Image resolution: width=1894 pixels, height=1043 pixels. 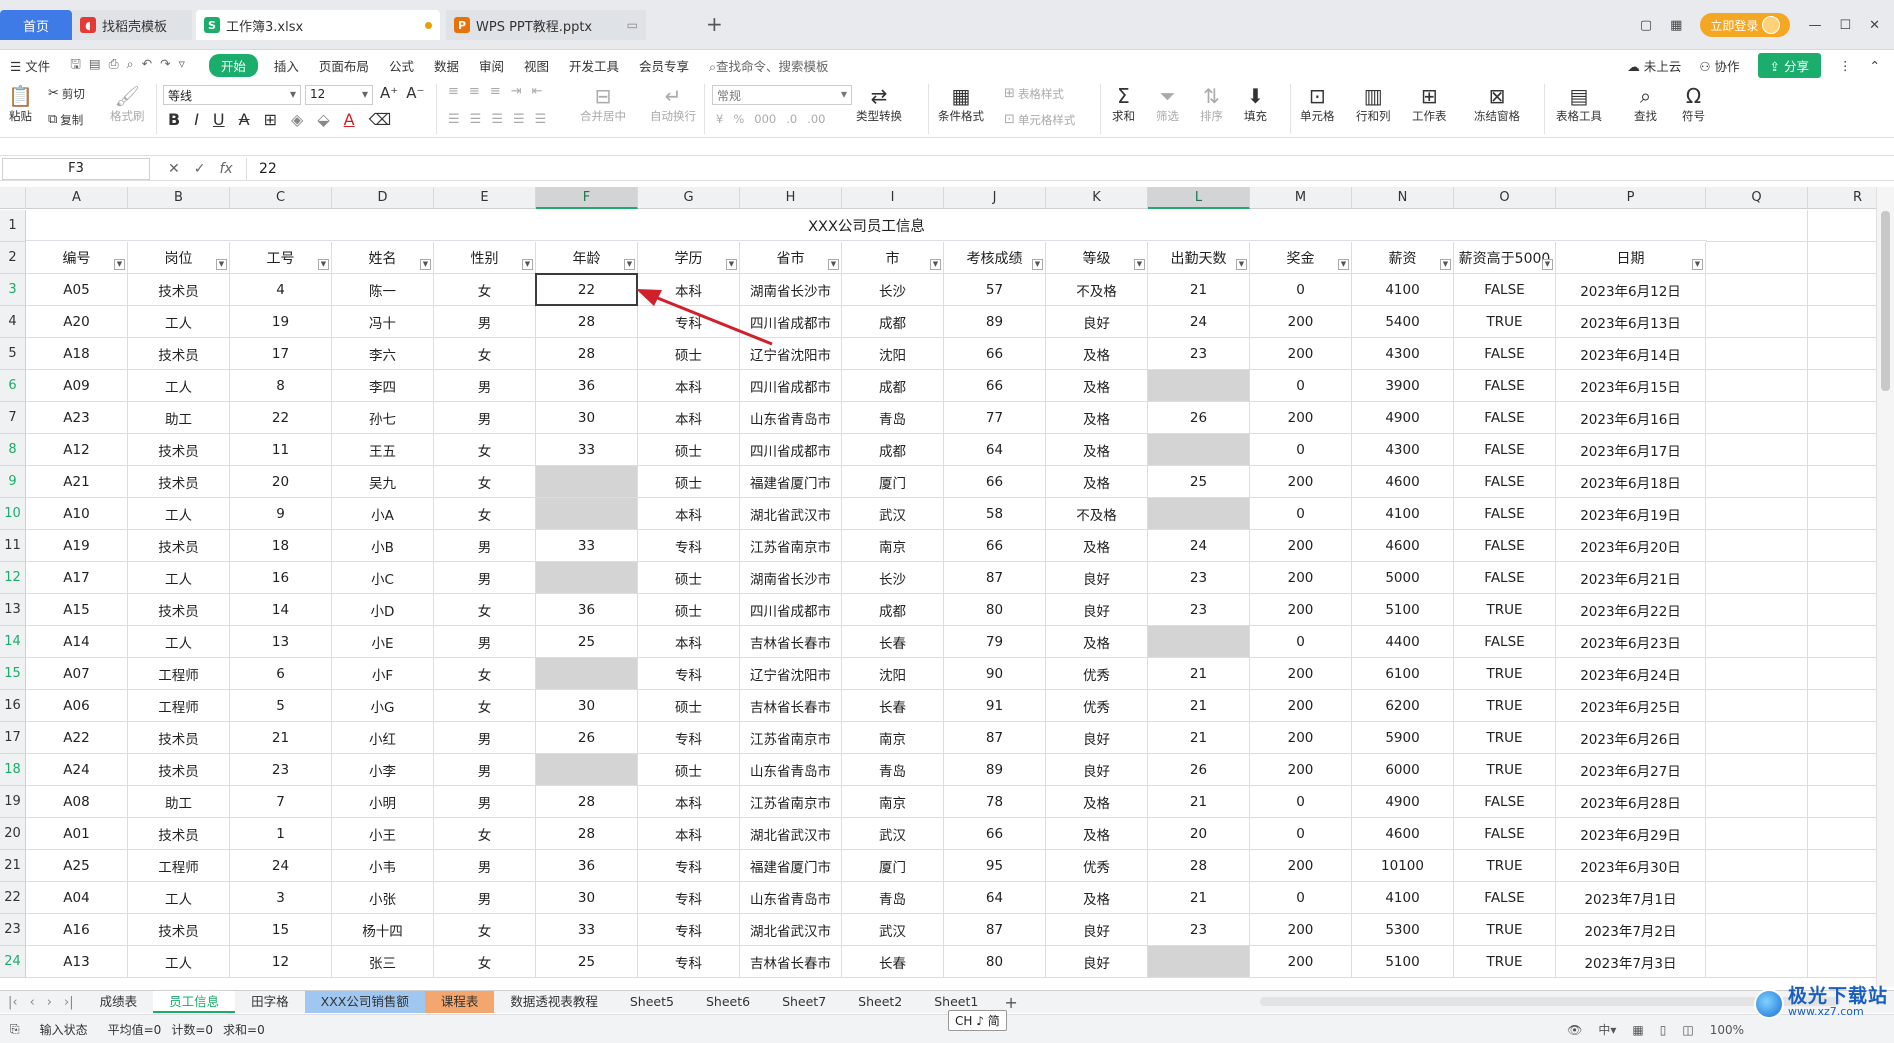 What do you see at coordinates (689, 642) in the screenshot?
I see `cell-G14: 本科` at bounding box center [689, 642].